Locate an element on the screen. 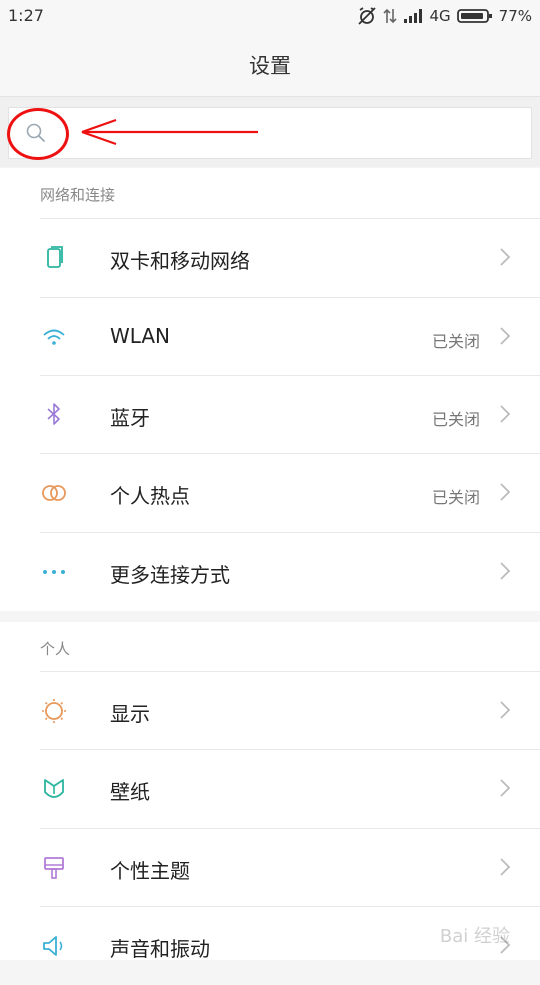 This screenshot has width=540, height=985. row-label: 双卡和移动网络 is located at coordinates (180, 261).